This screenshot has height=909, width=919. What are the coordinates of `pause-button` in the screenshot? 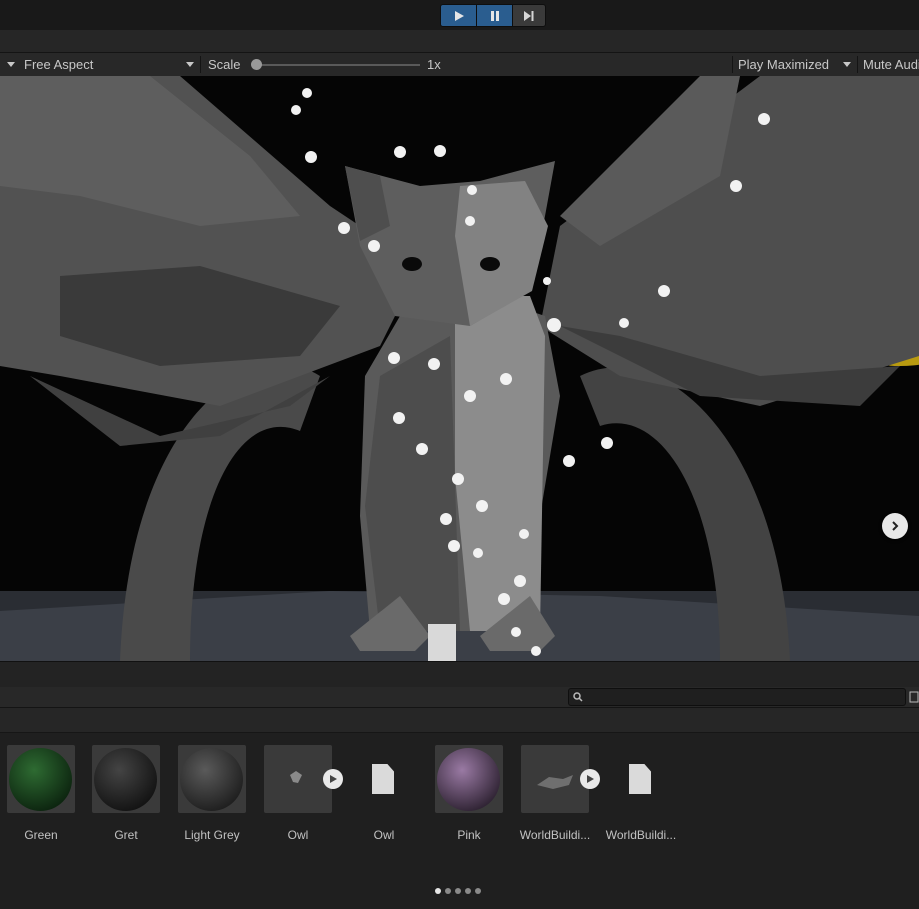 It's located at (494, 15).